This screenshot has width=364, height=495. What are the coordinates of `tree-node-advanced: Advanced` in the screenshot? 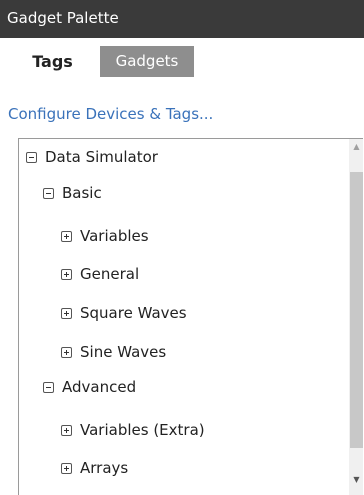 It's located at (89, 387).